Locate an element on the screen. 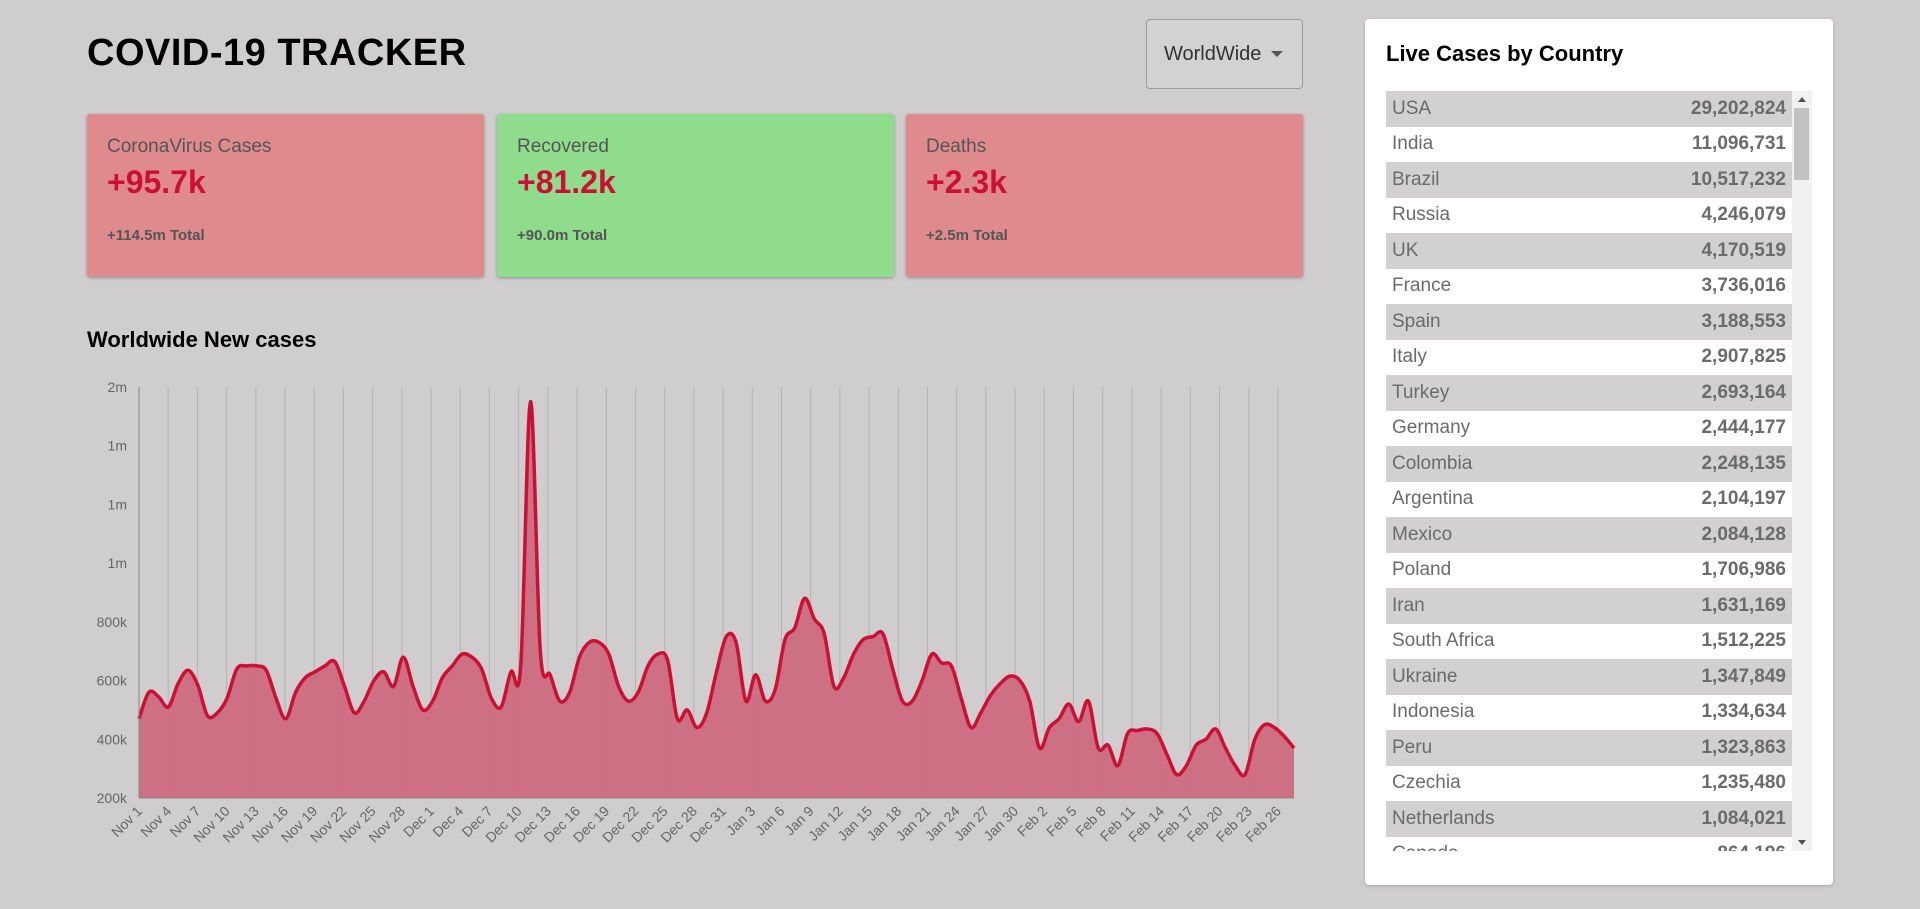 The height and width of the screenshot is (909, 1920). country-name: UK is located at coordinates (1405, 250).